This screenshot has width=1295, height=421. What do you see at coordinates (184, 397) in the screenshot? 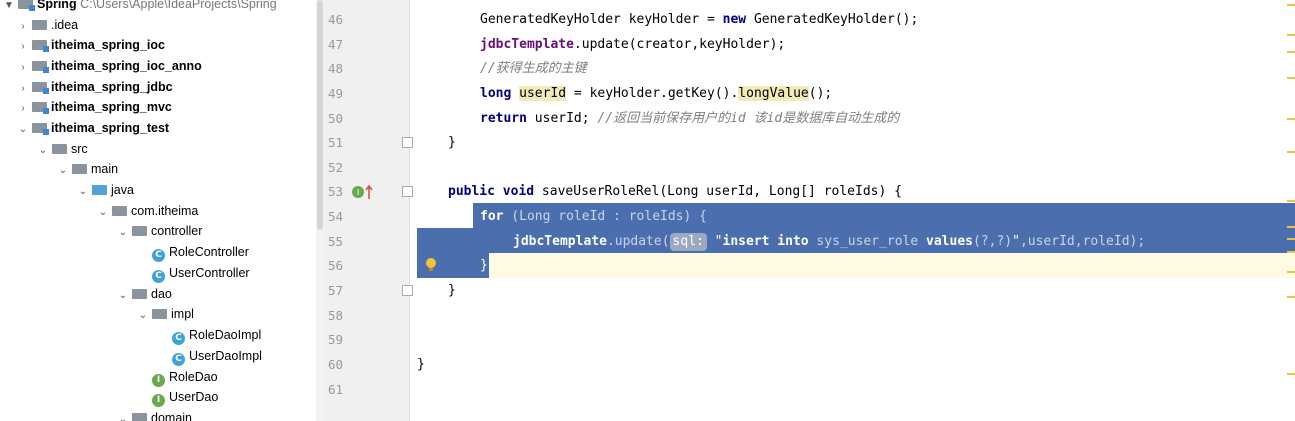
I see `tree-item-interface: I UserDao` at bounding box center [184, 397].